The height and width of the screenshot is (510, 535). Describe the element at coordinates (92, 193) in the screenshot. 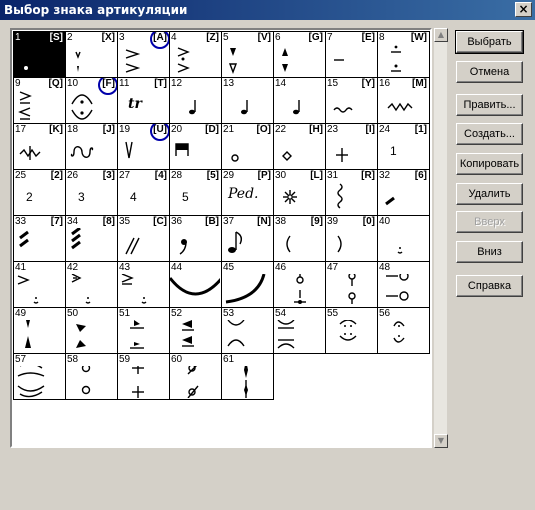

I see `articulation-cell: 26 [3] 3` at that location.